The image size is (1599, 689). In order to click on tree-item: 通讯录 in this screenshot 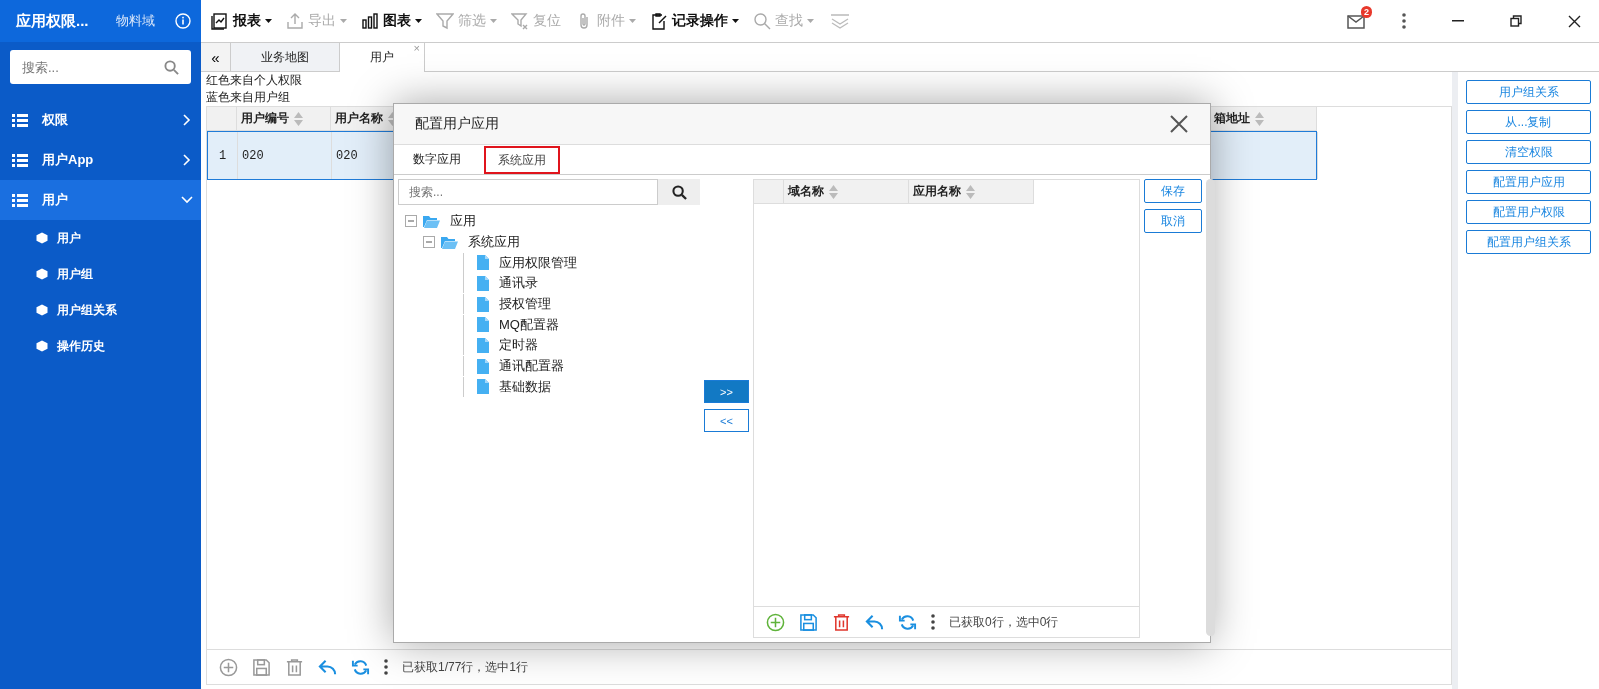, I will do `click(518, 283)`.